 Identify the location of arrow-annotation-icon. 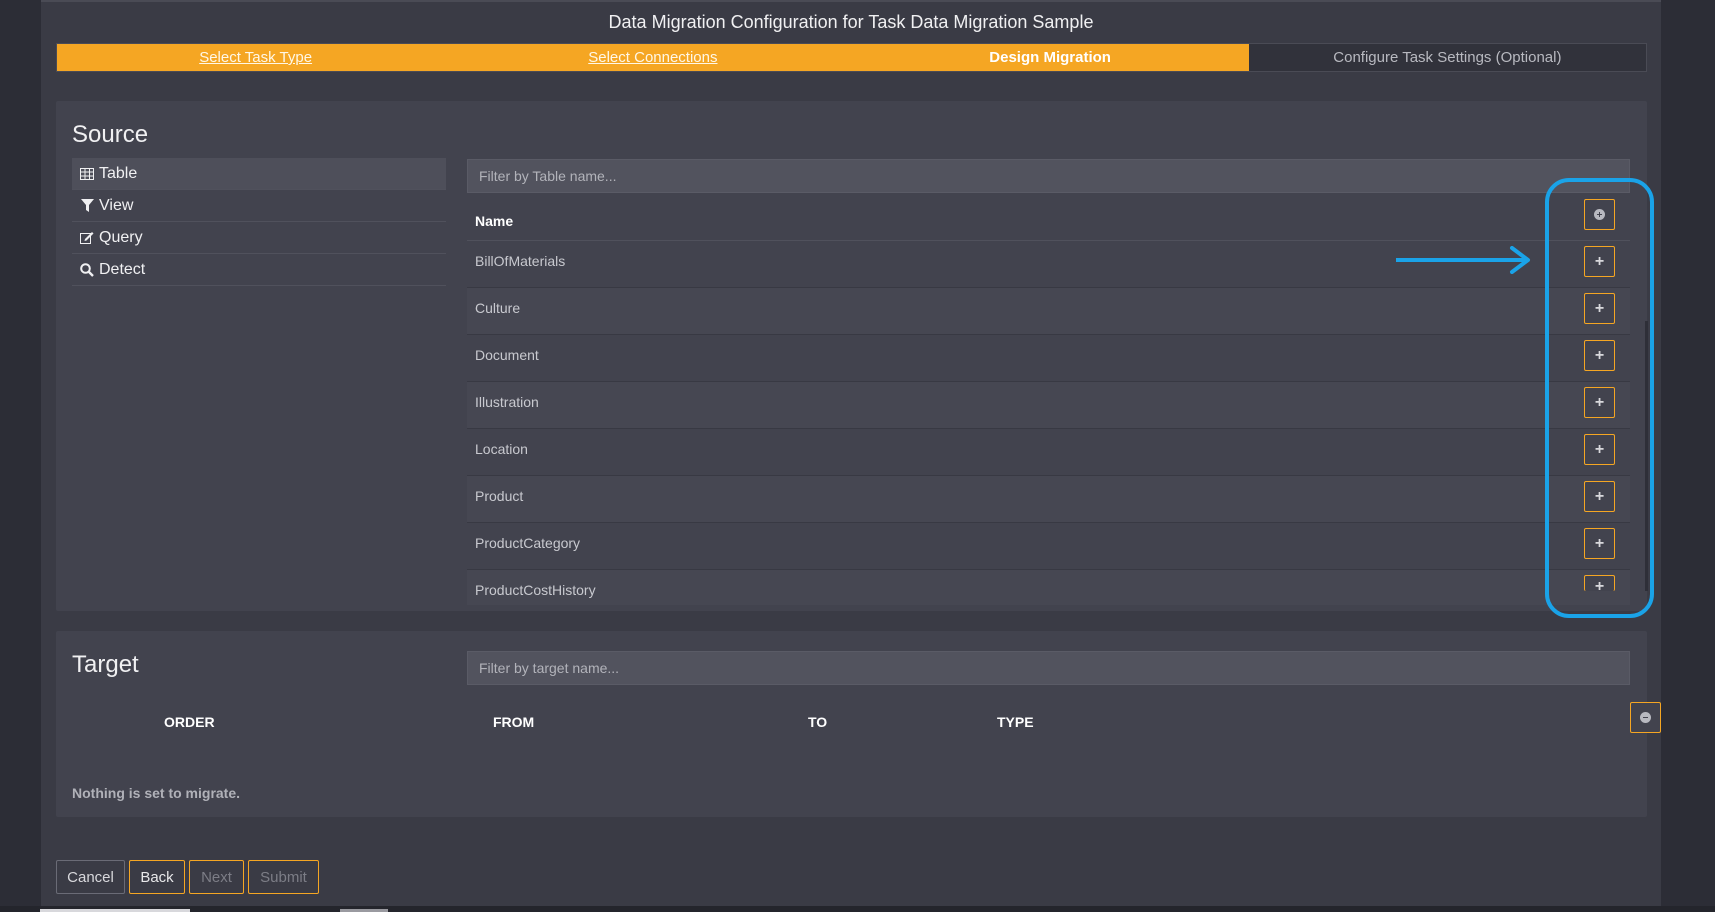
(1463, 260).